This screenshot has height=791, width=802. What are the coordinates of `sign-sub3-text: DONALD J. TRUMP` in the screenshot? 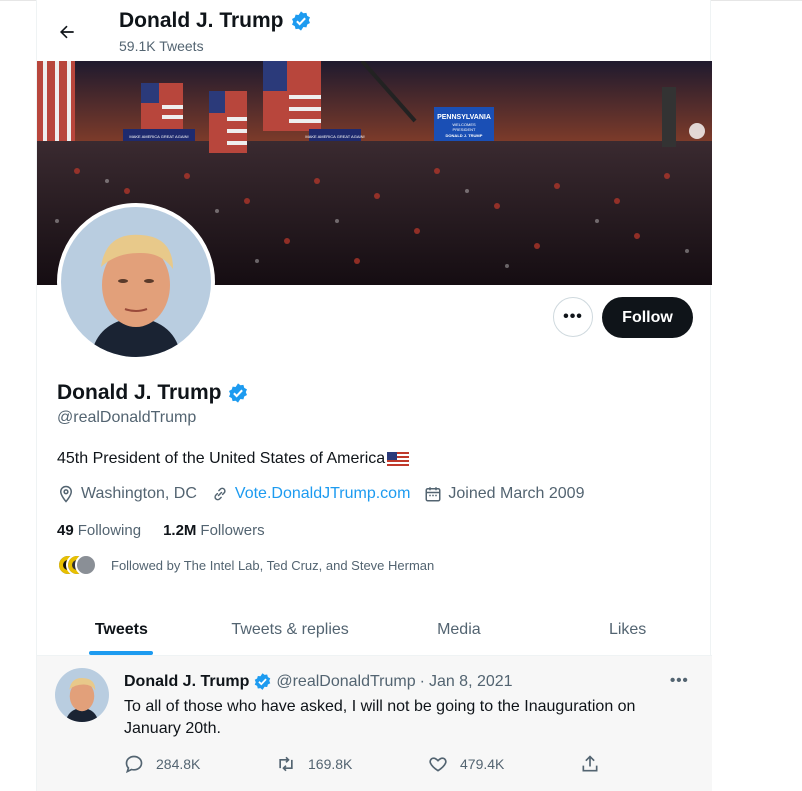 It's located at (464, 135).